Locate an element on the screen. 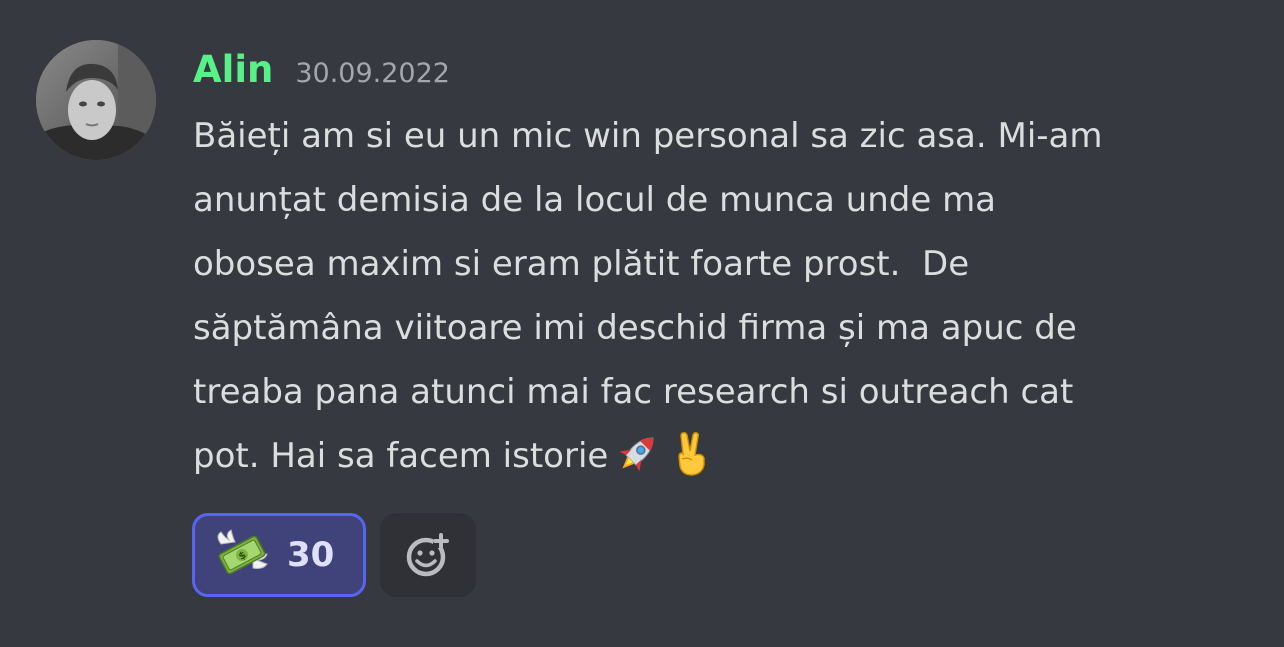 The height and width of the screenshot is (647, 1284). reaction-money-with-wings: $ 30 is located at coordinates (279, 555).